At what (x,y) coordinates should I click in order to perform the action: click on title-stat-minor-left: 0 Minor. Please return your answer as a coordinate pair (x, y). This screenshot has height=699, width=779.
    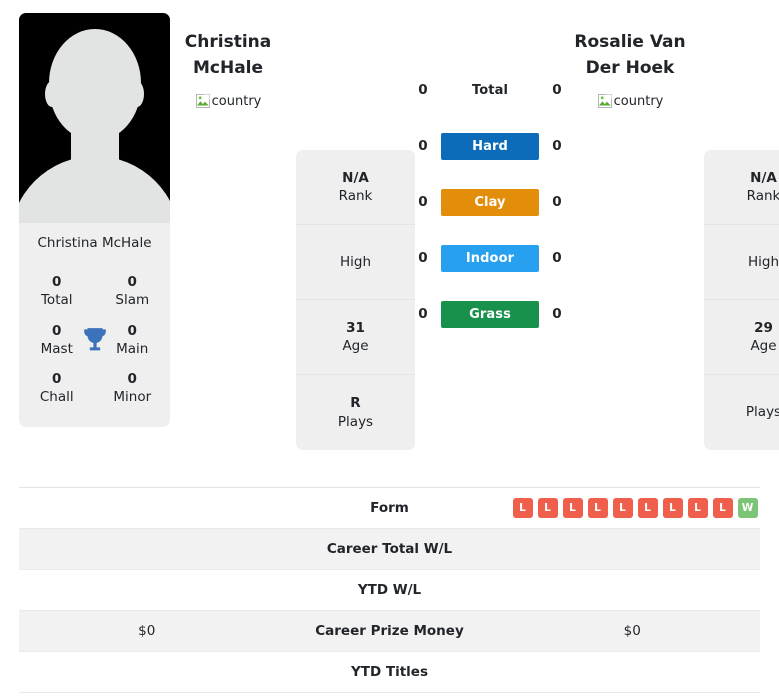
    Looking at the image, I should click on (133, 388).